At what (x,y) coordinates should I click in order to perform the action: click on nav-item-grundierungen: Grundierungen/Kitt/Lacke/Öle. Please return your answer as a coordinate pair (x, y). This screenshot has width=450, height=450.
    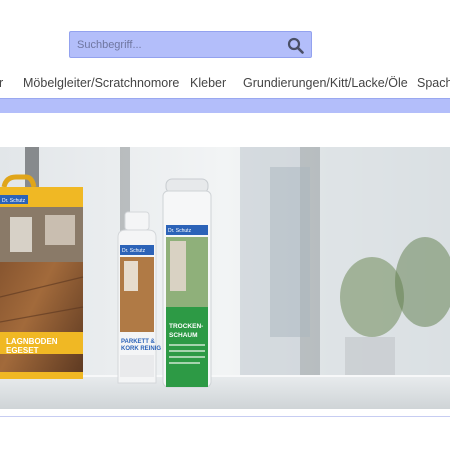
    Looking at the image, I should click on (325, 83).